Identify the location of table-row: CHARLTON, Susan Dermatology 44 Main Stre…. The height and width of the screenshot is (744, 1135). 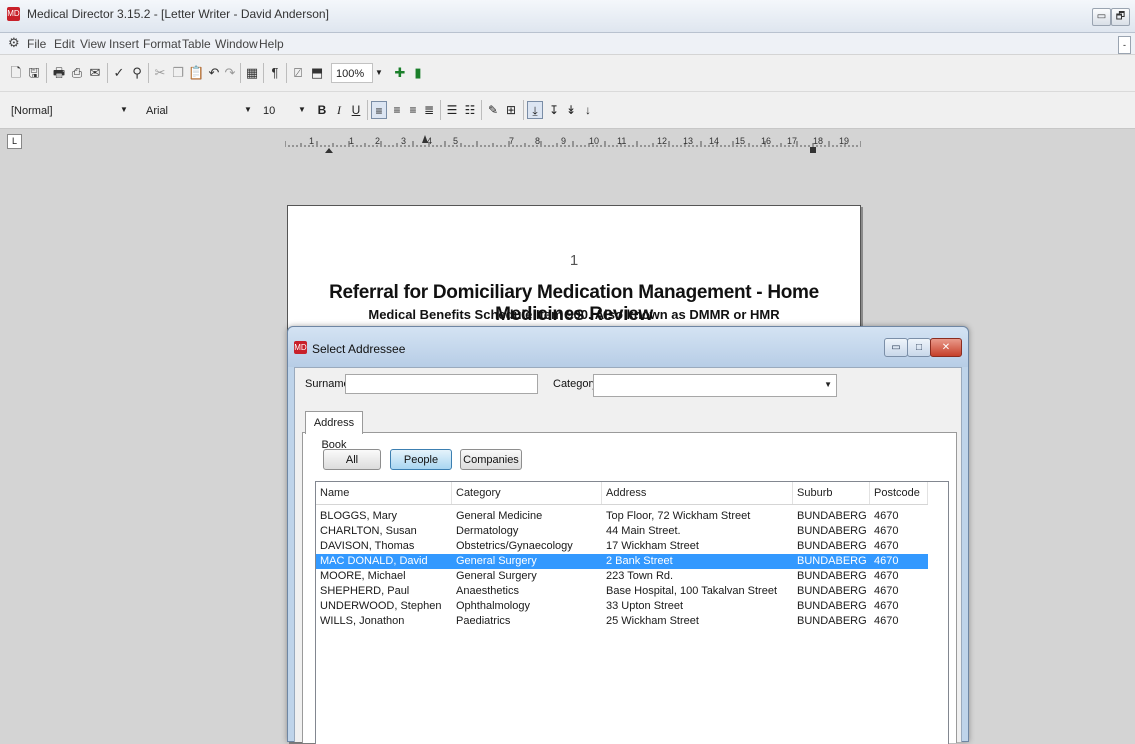
(622, 531).